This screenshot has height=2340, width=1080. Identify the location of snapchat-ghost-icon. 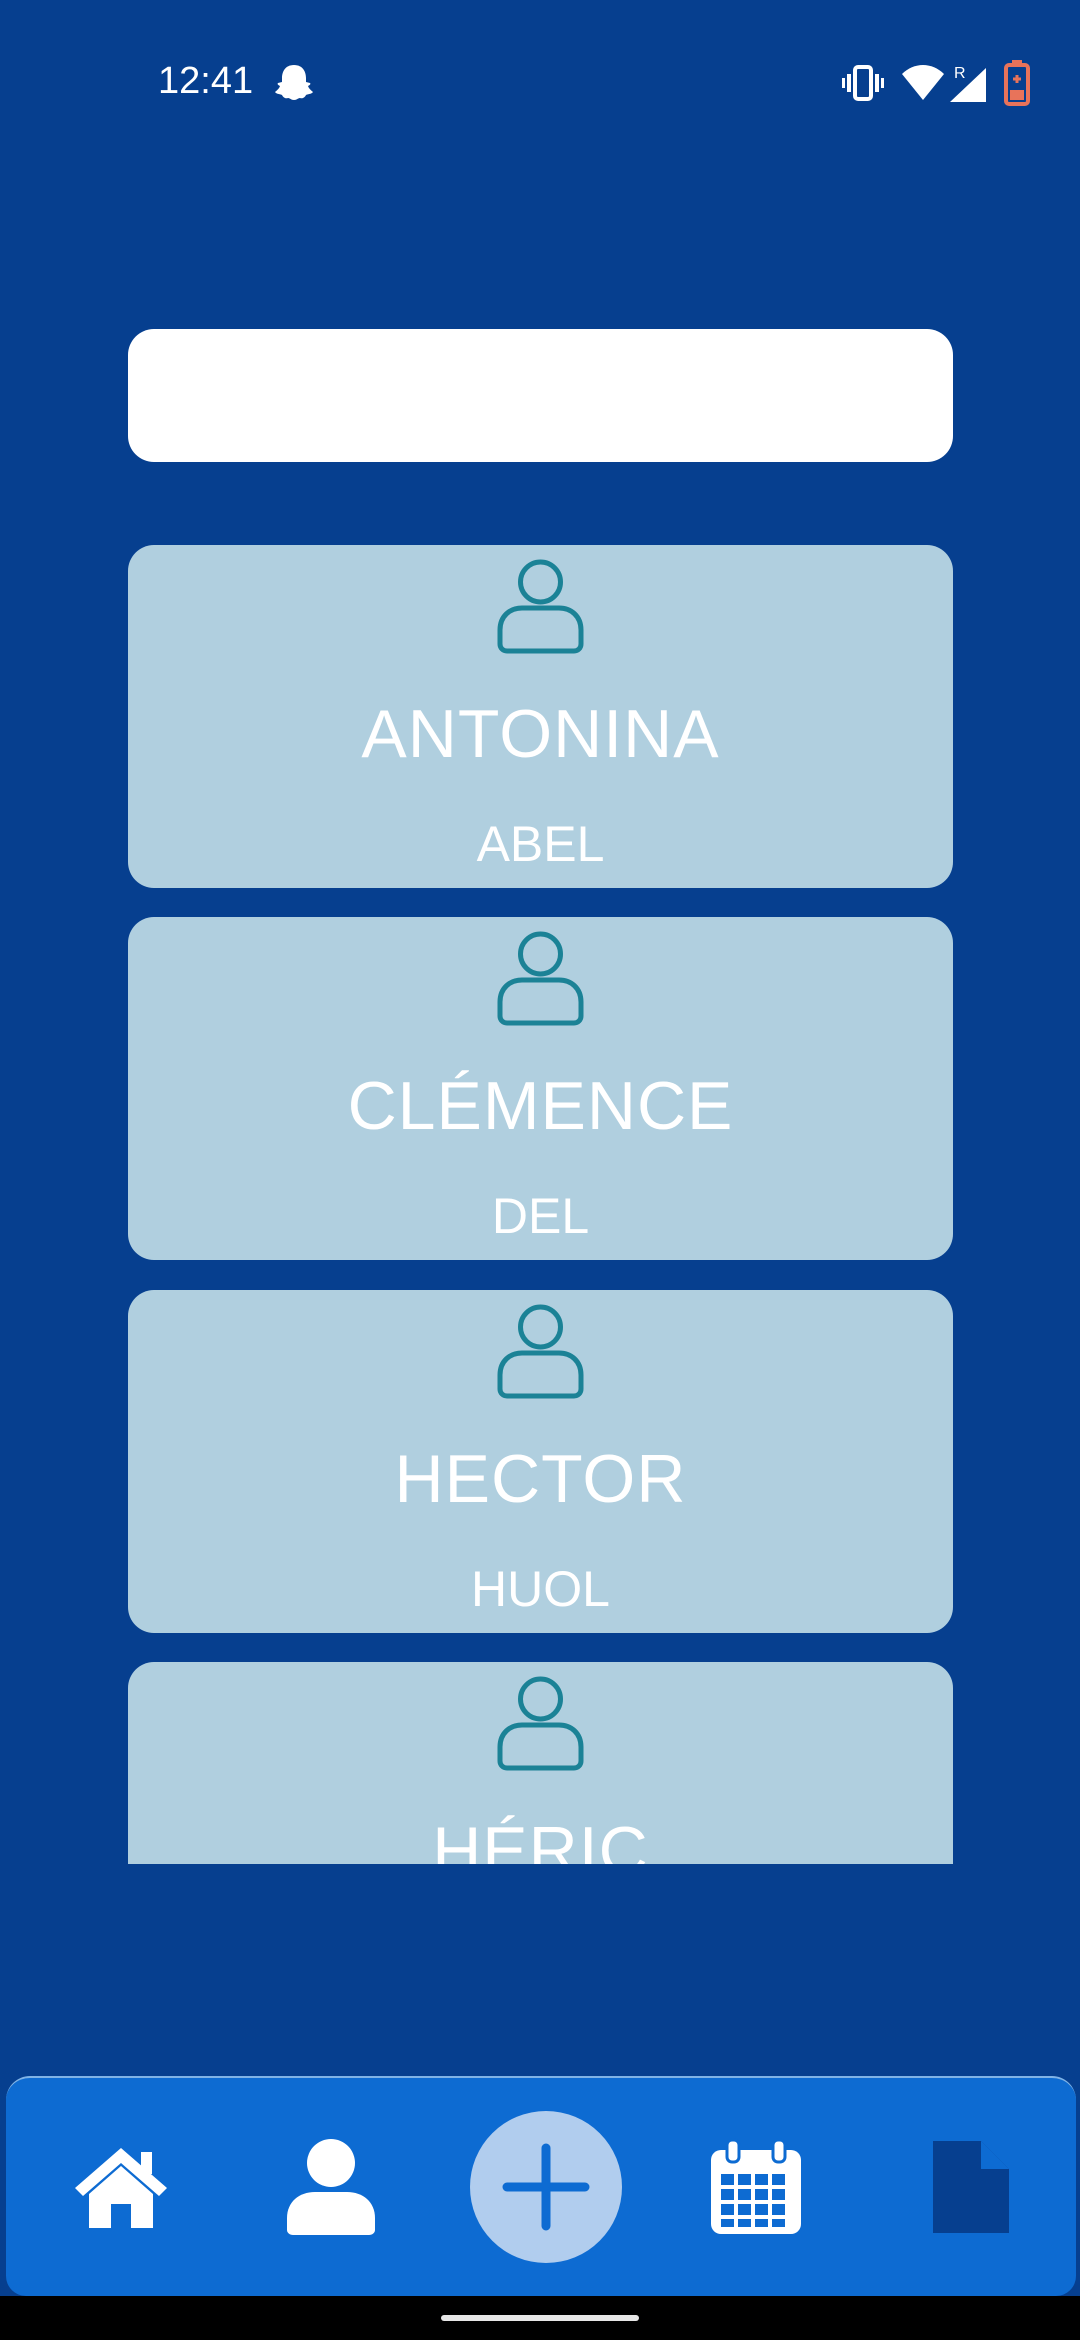
(294, 82).